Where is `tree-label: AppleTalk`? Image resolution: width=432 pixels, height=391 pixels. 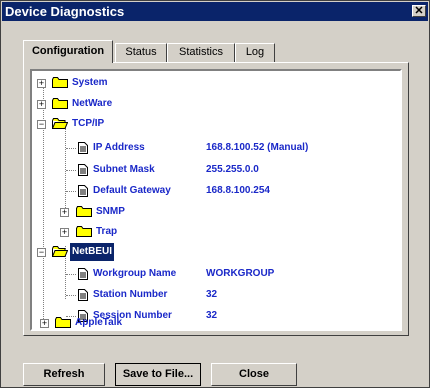
tree-label: AppleTalk is located at coordinates (99, 322).